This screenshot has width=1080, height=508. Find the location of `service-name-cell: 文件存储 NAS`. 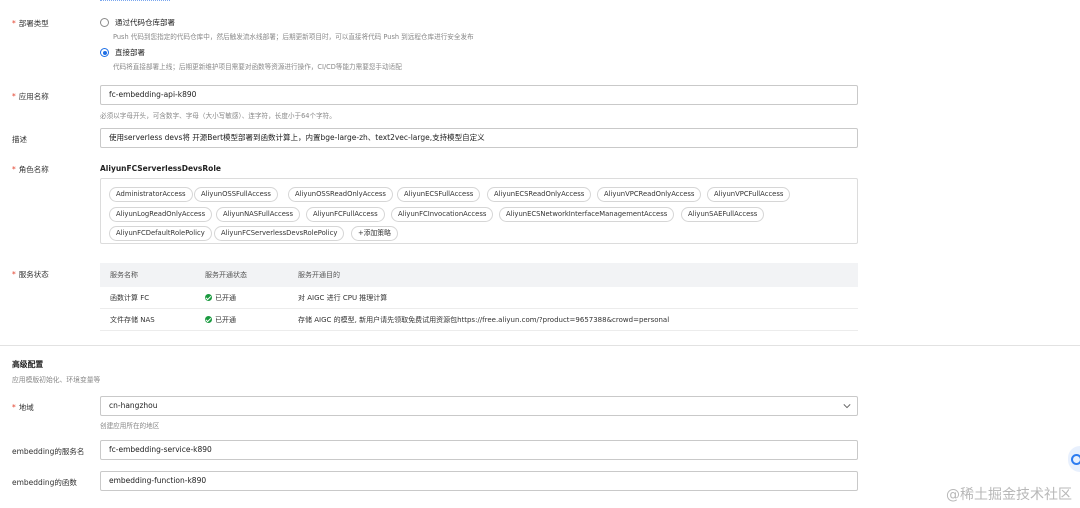

service-name-cell: 文件存储 NAS is located at coordinates (132, 320).